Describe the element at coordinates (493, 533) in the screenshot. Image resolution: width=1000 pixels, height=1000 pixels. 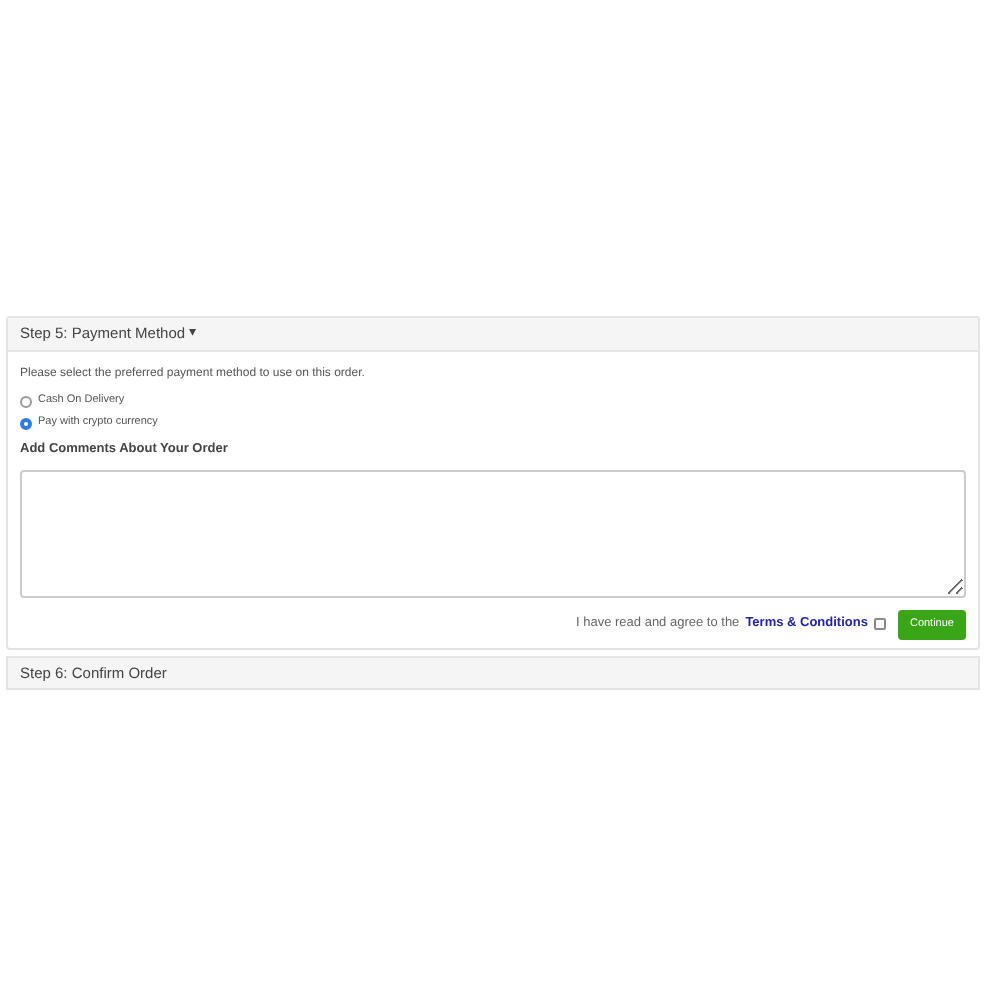
I see `comments-field` at that location.